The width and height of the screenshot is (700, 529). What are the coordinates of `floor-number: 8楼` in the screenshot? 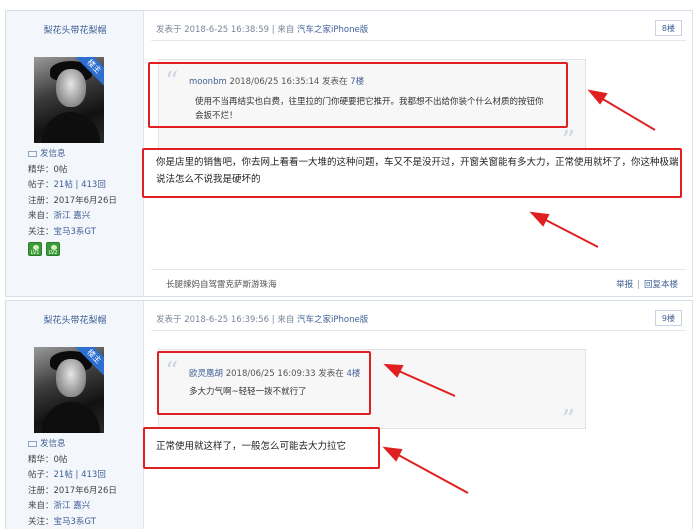 It's located at (668, 28).